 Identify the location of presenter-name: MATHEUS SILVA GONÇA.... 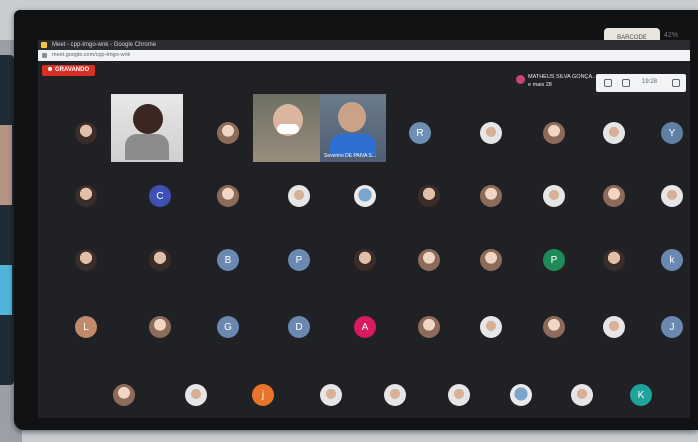
(562, 77).